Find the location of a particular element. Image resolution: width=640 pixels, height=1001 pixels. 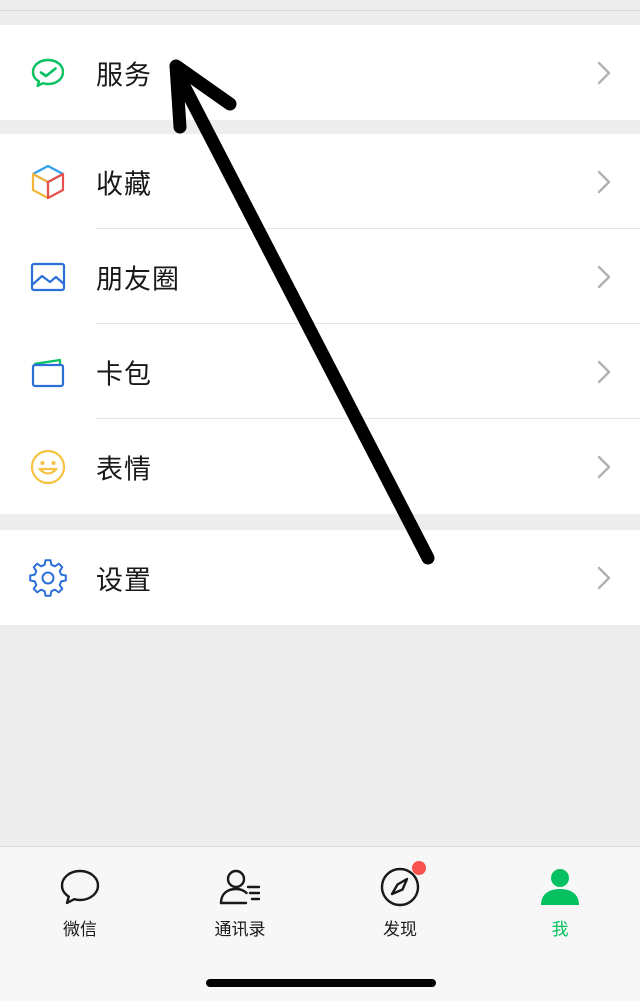

menu-group-settings: 设置 is located at coordinates (320, 577).